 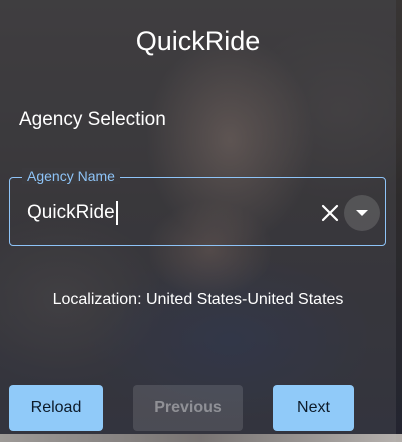 I want to click on caret-down-icon, so click(x=362, y=213).